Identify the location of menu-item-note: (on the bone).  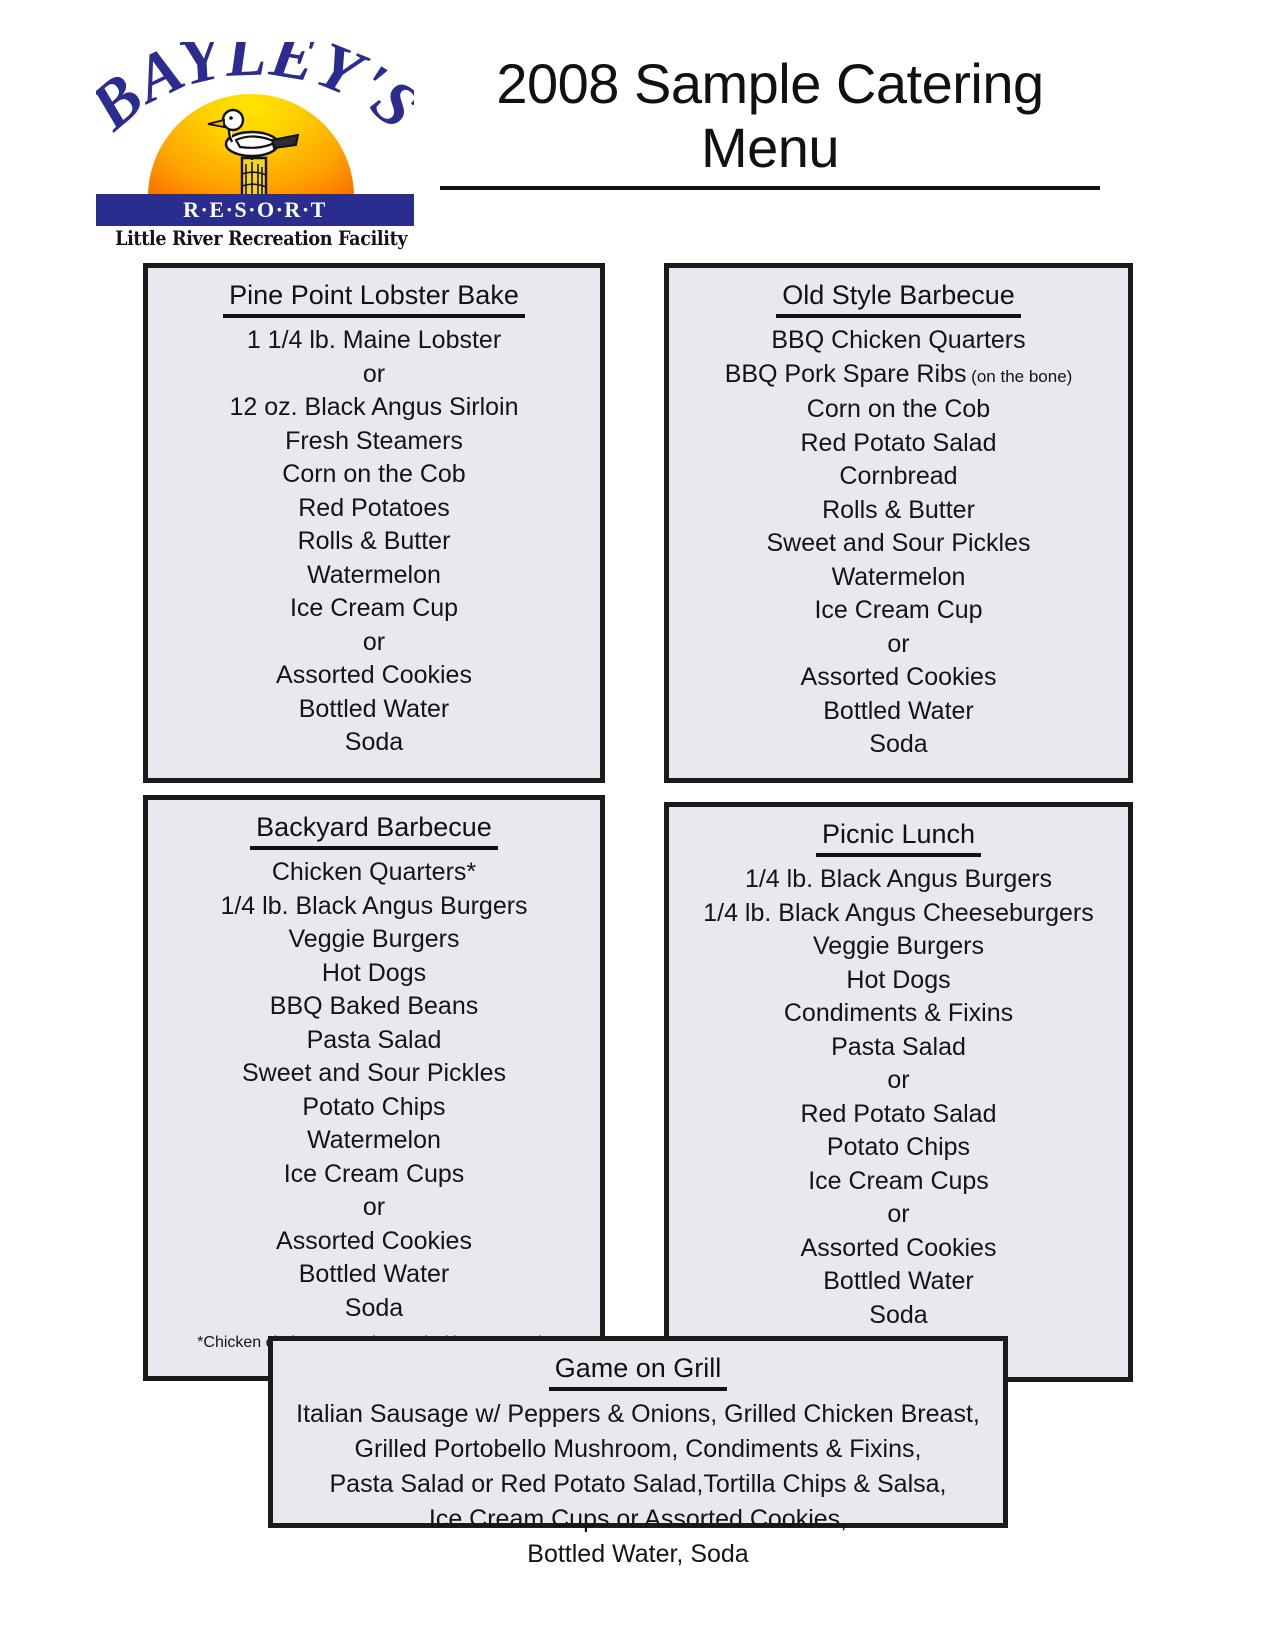
(1019, 376).